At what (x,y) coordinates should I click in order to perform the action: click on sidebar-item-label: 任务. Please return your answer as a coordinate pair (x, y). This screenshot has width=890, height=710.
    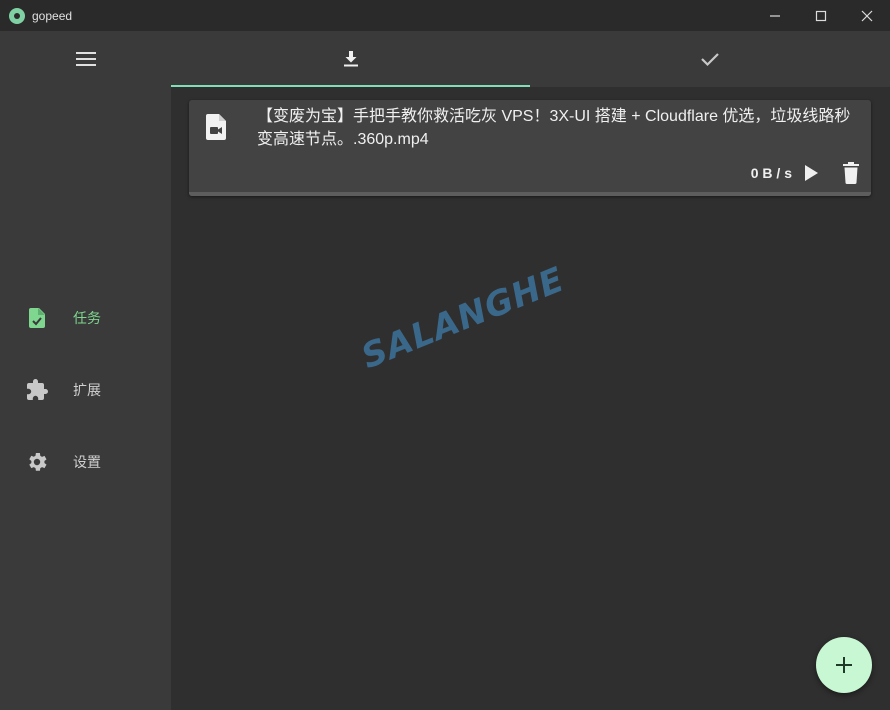
    Looking at the image, I should click on (87, 318).